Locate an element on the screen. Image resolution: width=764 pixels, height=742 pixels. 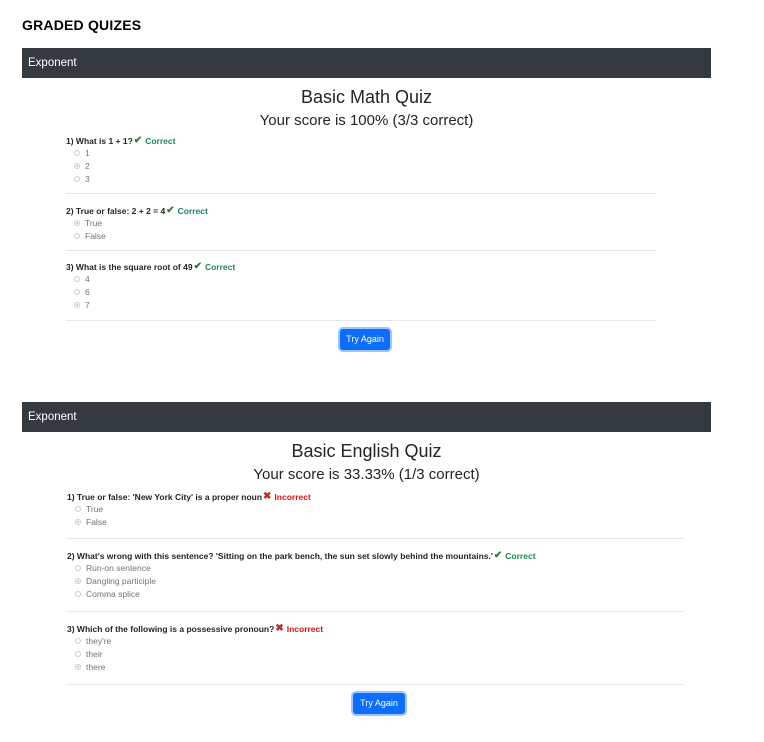
option-label: Comma splice is located at coordinates (113, 593).